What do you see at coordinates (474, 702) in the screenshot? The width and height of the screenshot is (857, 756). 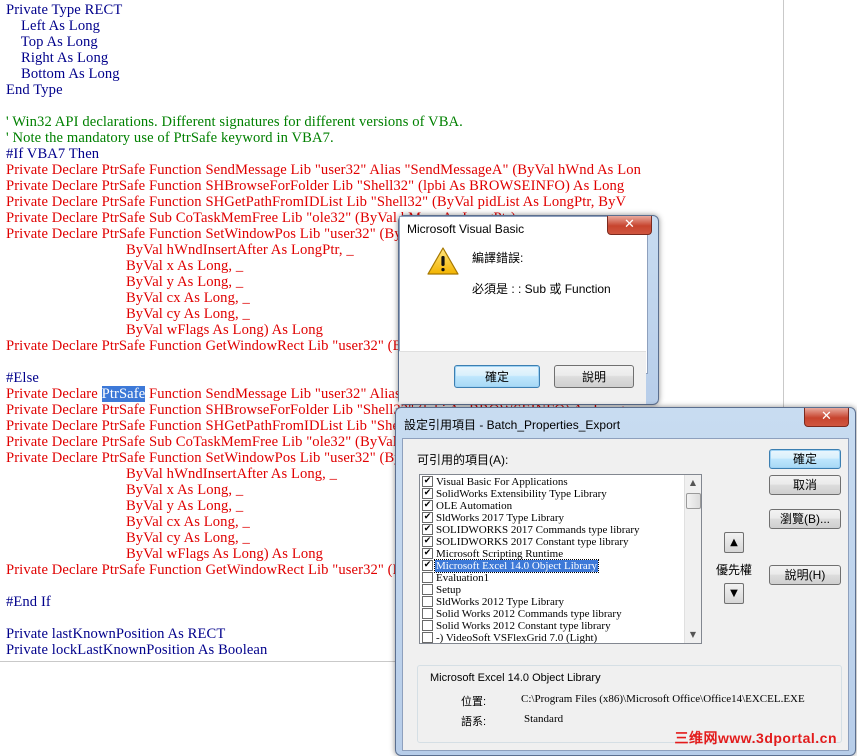 I see `location-label: 位置:` at bounding box center [474, 702].